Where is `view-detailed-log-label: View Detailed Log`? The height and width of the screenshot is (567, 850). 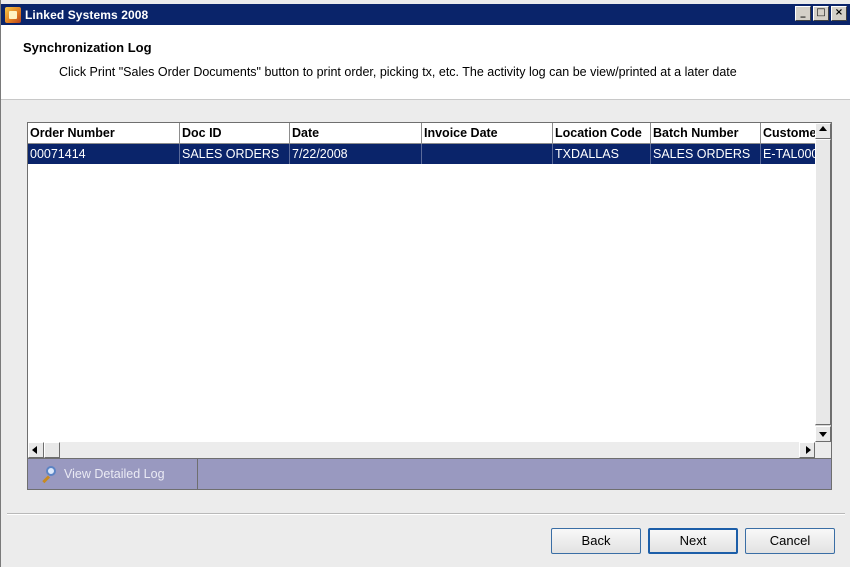 view-detailed-log-label: View Detailed Log is located at coordinates (114, 474).